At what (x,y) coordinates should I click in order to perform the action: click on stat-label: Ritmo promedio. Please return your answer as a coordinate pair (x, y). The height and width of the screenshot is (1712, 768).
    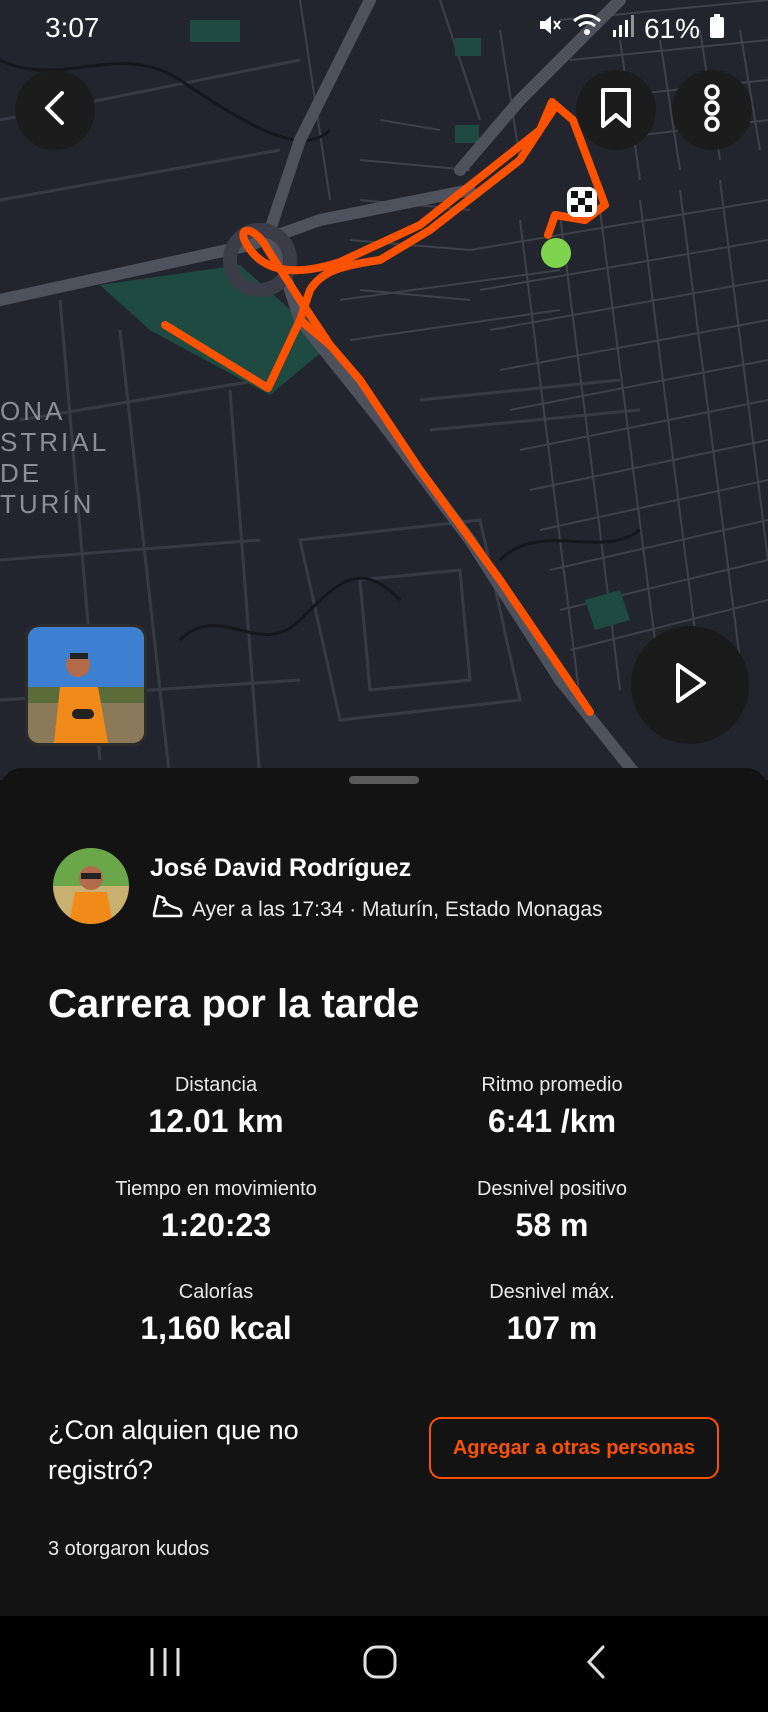
    Looking at the image, I should click on (552, 1085).